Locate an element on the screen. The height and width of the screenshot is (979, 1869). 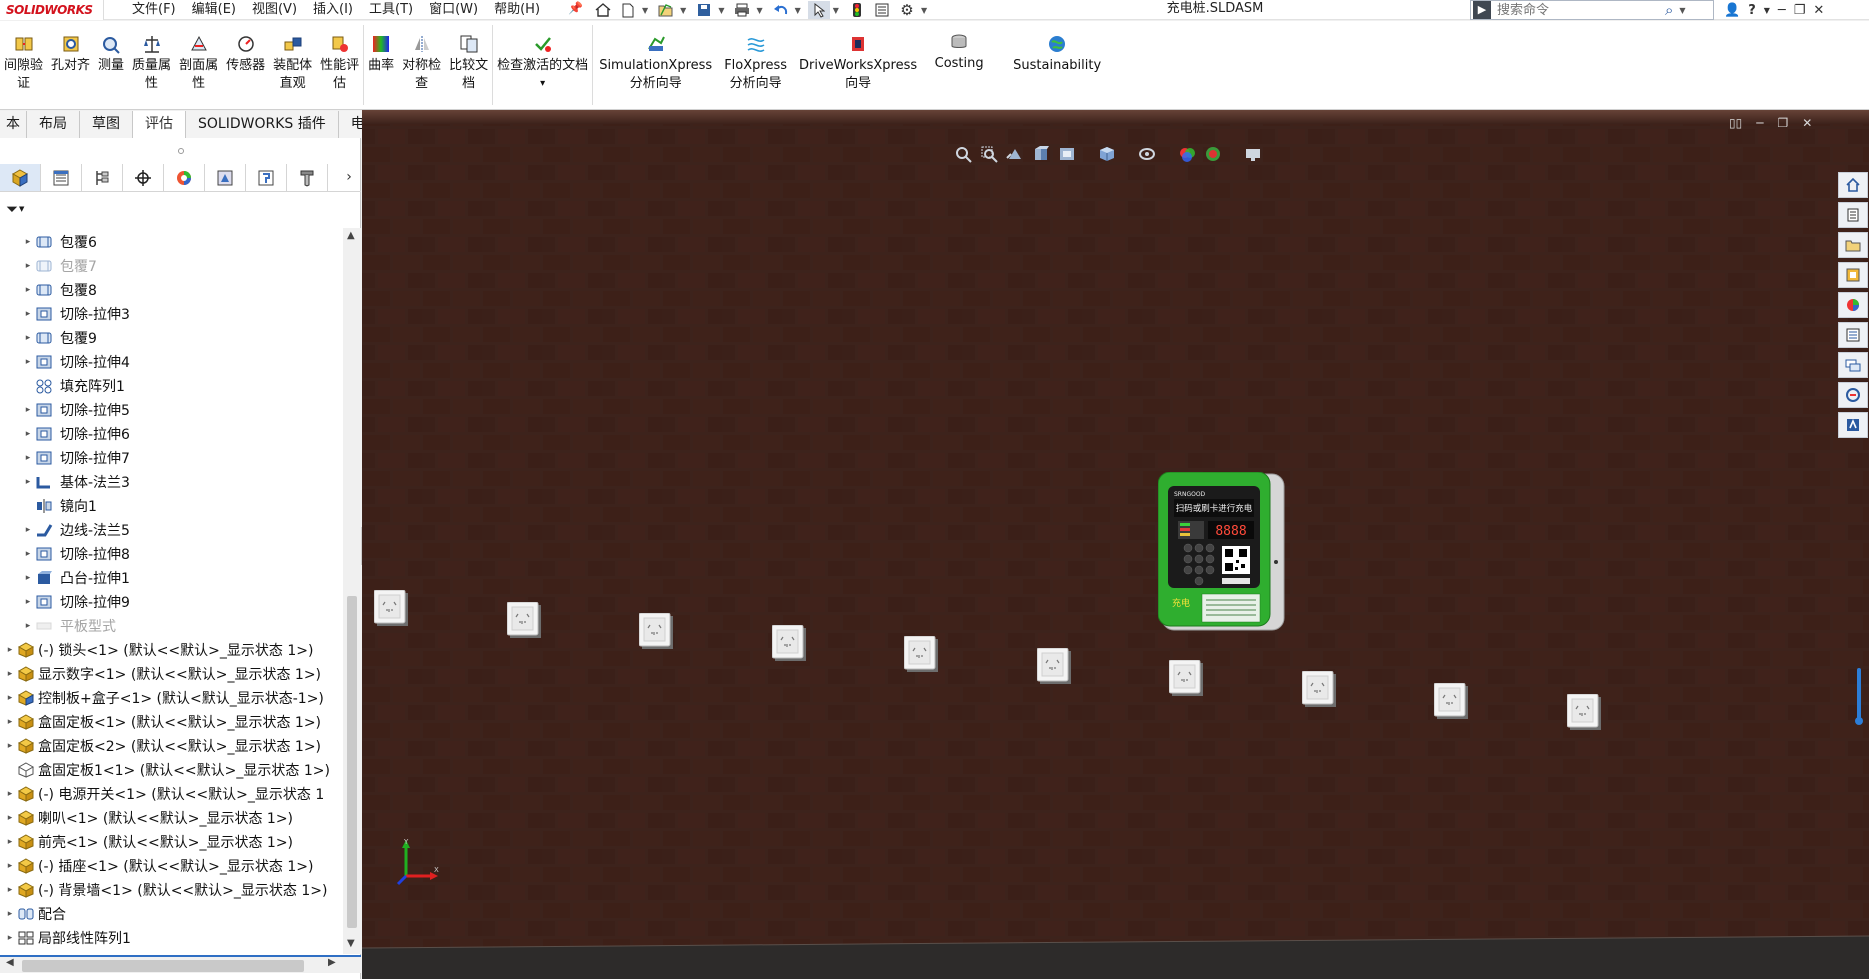
check-document-dropdown-icon: ▾ is located at coordinates (542, 84).